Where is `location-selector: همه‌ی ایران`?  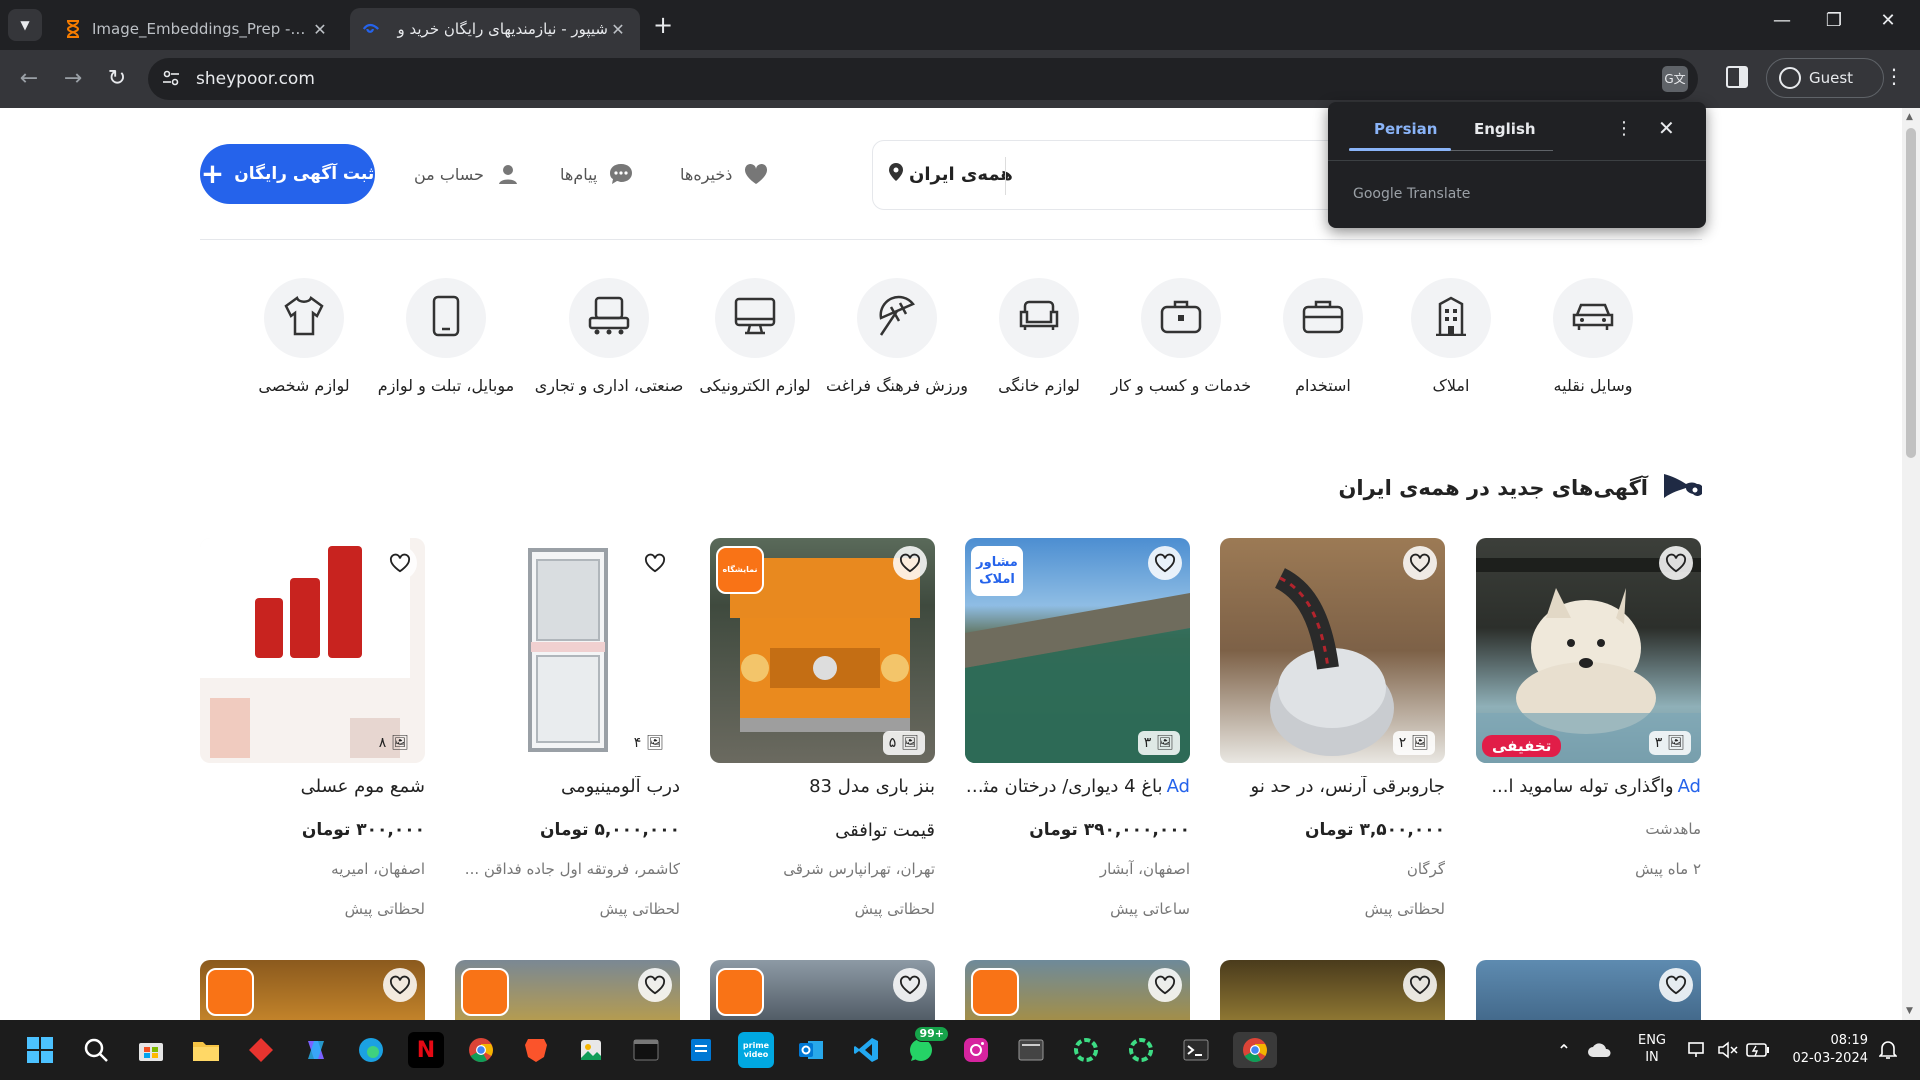 location-selector: همه‌ی ایران is located at coordinates (951, 174).